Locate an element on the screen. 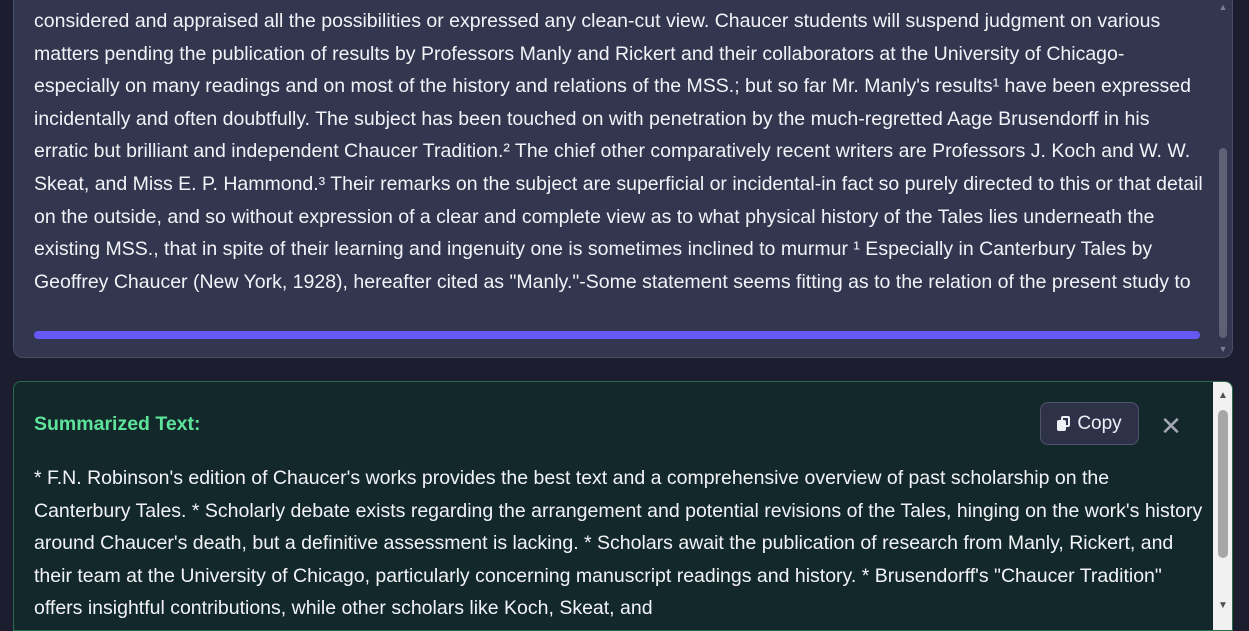  source-scrollbar-thumb is located at coordinates (1223, 243).